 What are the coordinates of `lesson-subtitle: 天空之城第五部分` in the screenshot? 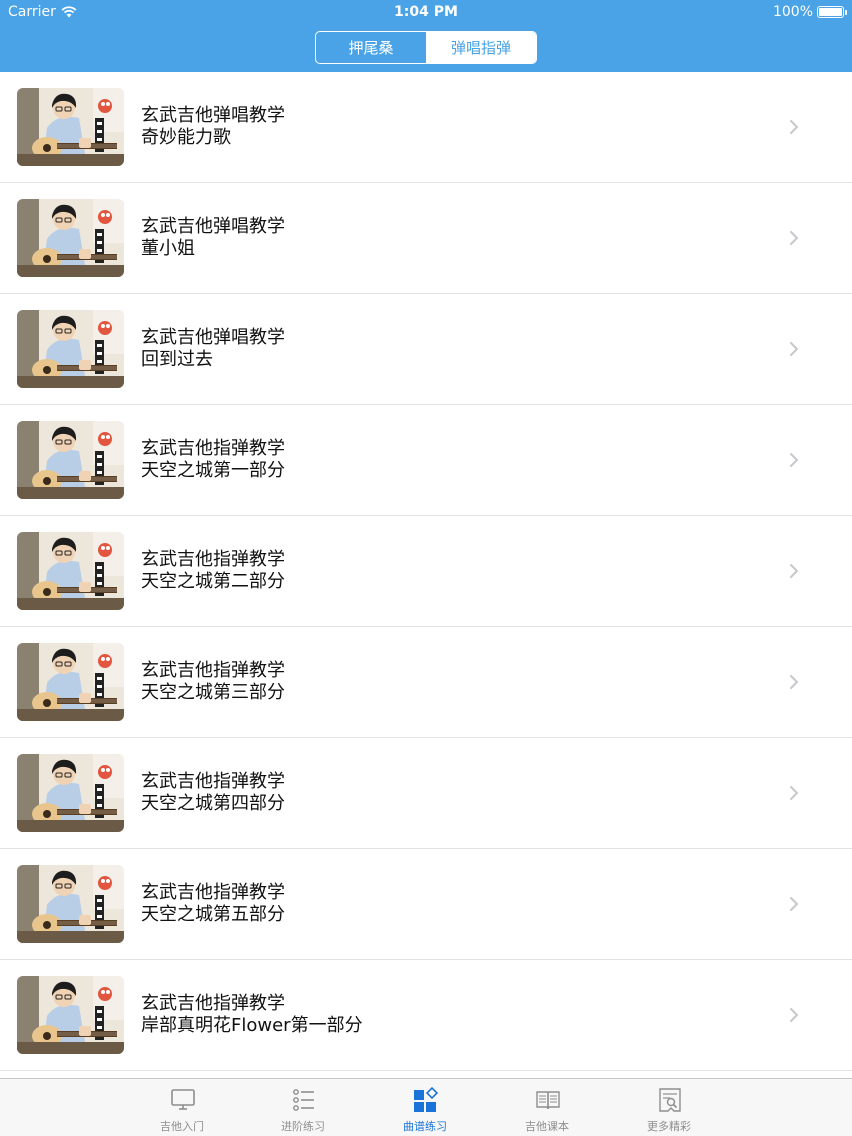 It's located at (213, 914).